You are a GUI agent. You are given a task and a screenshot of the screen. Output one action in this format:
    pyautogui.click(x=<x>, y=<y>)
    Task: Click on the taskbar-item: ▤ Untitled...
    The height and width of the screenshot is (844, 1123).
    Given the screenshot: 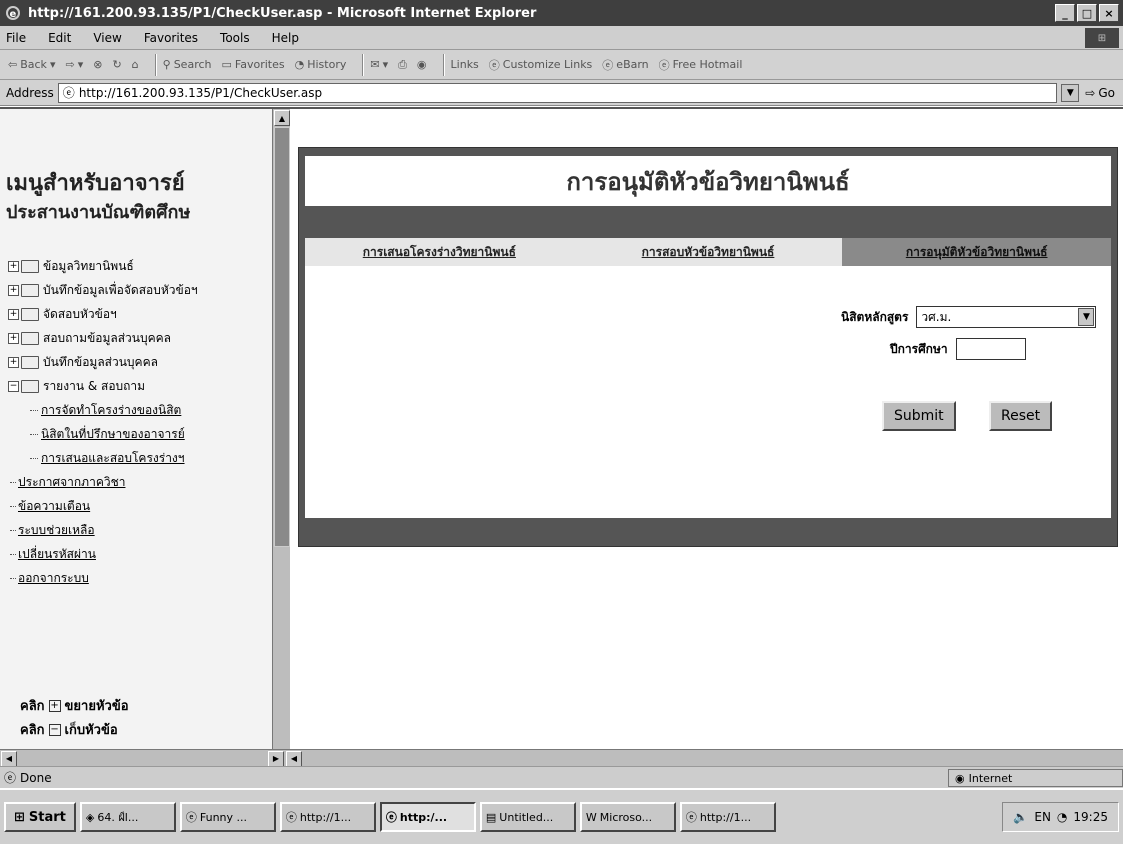 What is the action you would take?
    pyautogui.click(x=527, y=817)
    